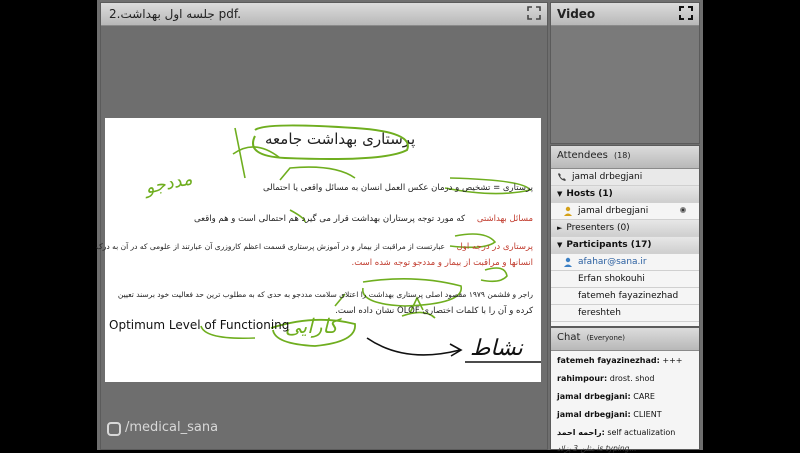 The image size is (800, 453). I want to click on chat-scope: (Everyone), so click(605, 338).